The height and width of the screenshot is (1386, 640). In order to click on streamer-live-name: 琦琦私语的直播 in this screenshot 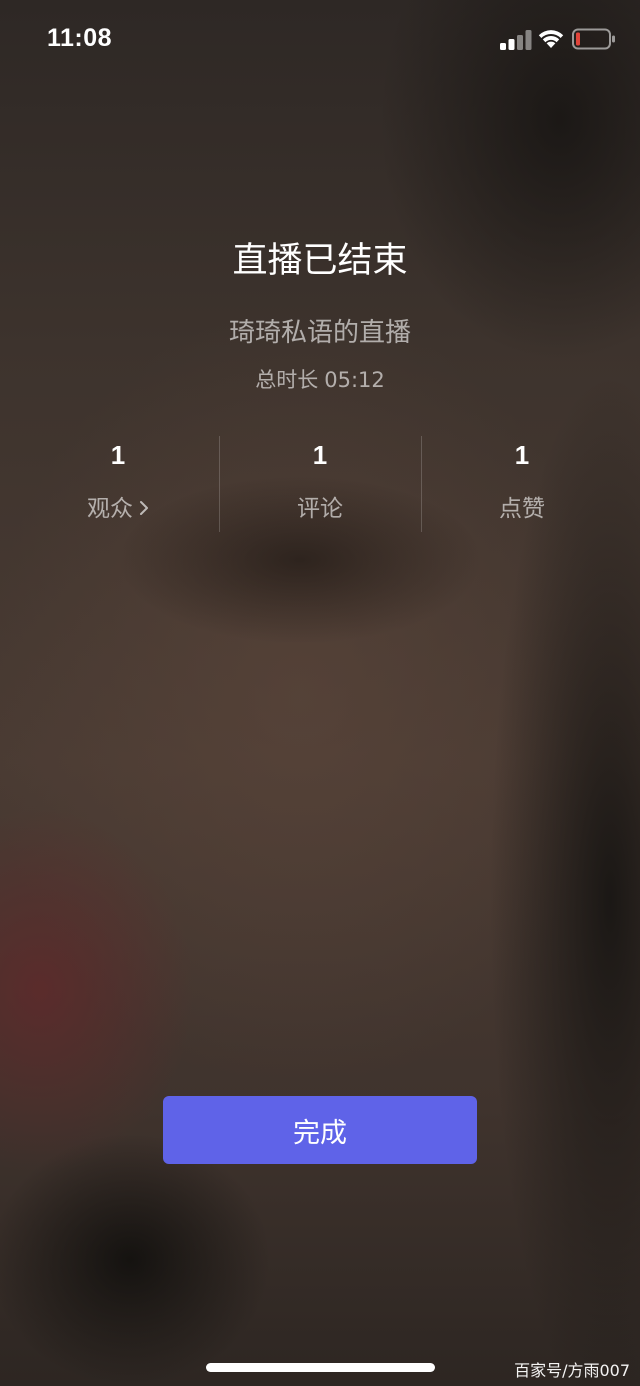, I will do `click(319, 333)`.